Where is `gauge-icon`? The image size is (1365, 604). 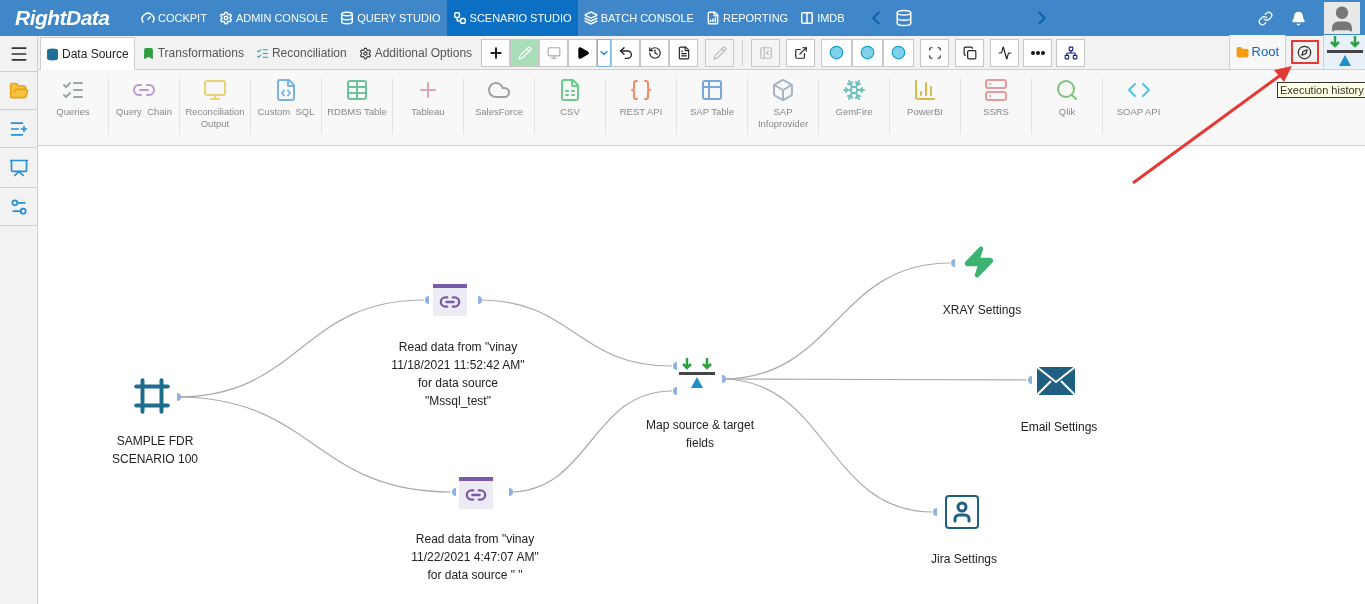
gauge-icon is located at coordinates (148, 18).